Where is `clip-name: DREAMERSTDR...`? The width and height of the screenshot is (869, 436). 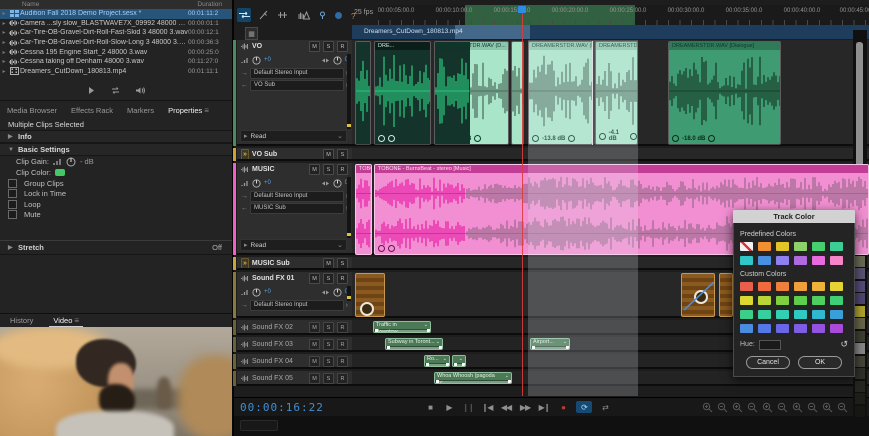 clip-name: DREAMERSTDR... is located at coordinates (616, 46).